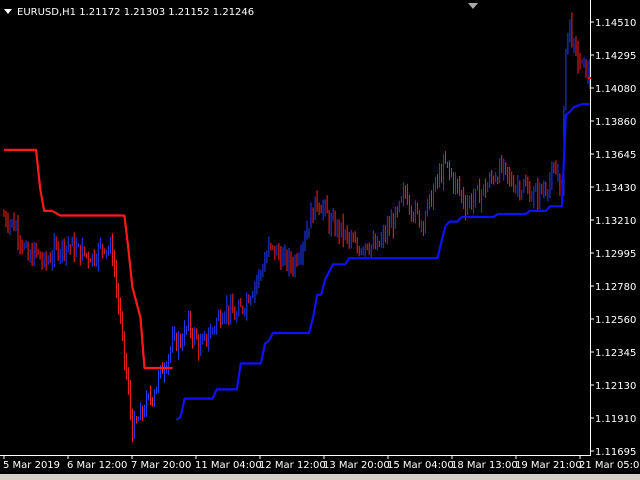 This screenshot has width=640, height=480. What do you see at coordinates (615, 320) in the screenshot?
I see `price-tick-label: 1.12560` at bounding box center [615, 320].